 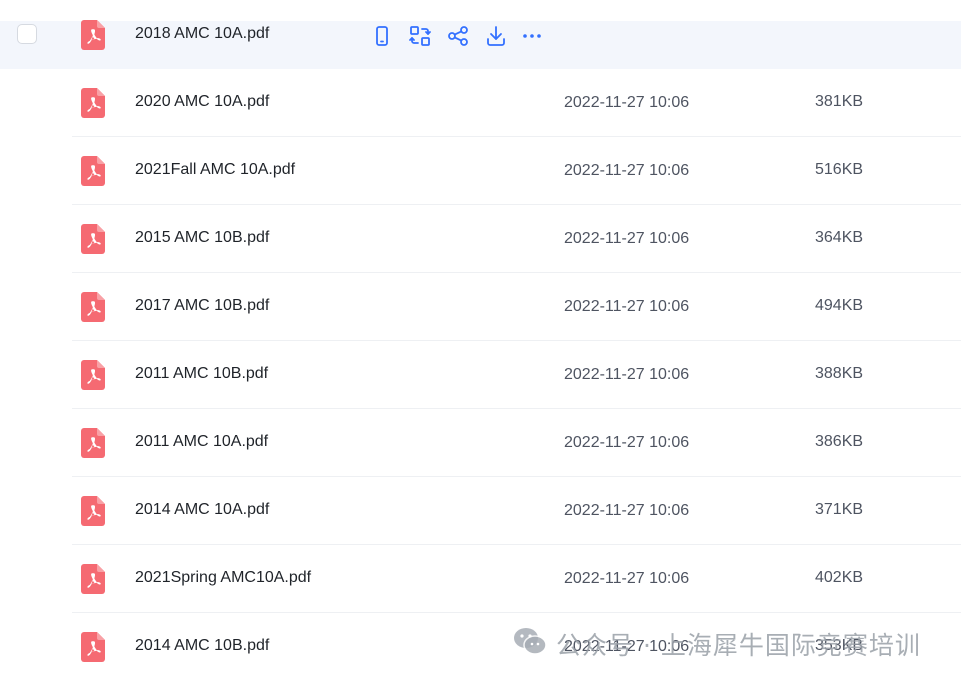 I want to click on file-name: 2014 AMC 10B.pdf, so click(x=202, y=646).